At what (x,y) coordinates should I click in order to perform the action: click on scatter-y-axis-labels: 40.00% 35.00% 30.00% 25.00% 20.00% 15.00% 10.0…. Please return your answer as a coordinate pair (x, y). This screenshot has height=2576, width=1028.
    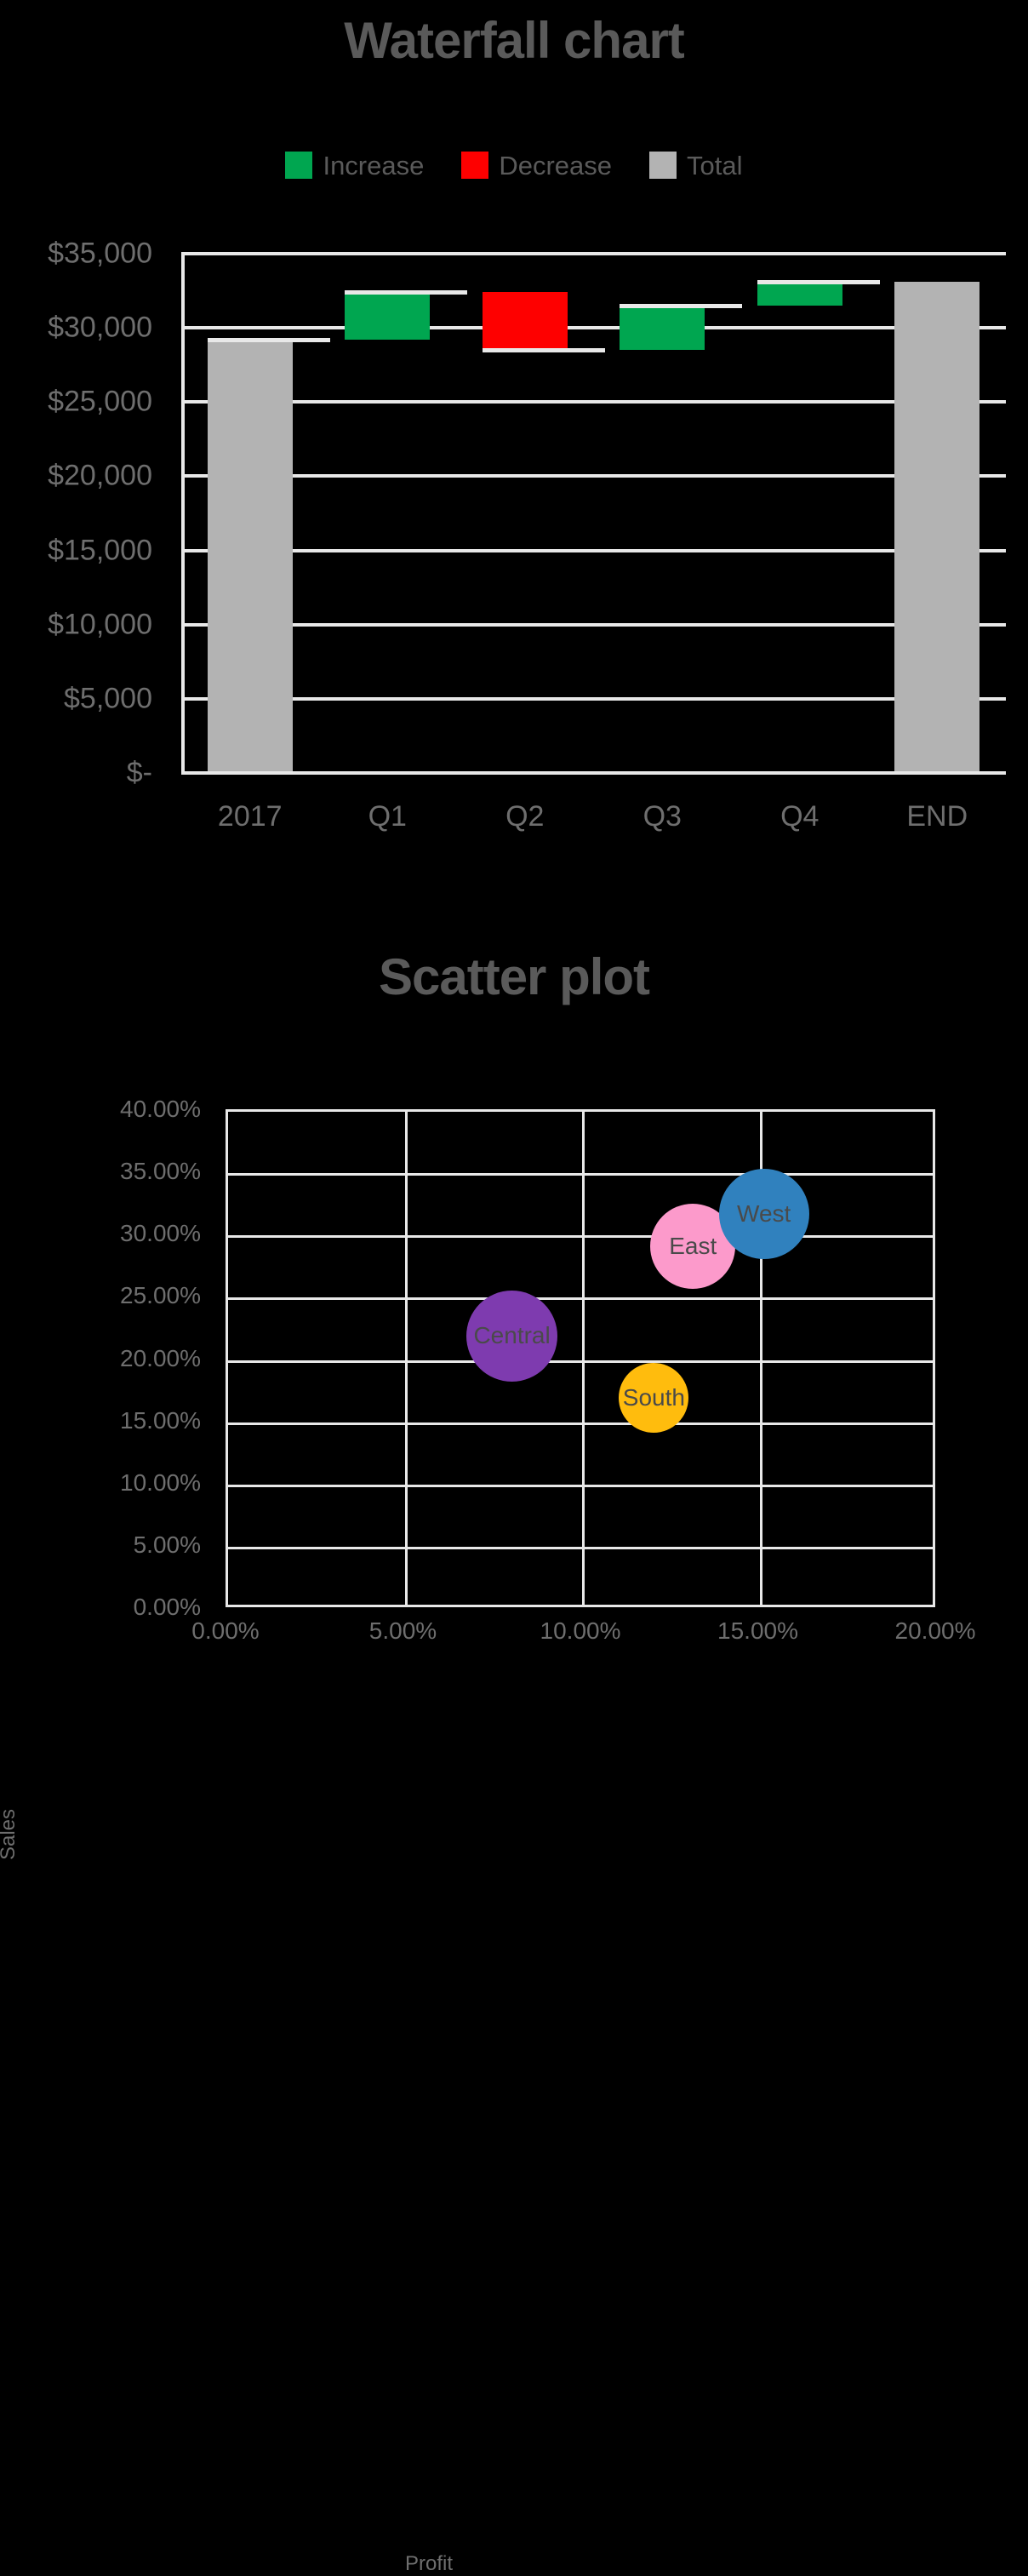
    Looking at the image, I should click on (132, 1358).